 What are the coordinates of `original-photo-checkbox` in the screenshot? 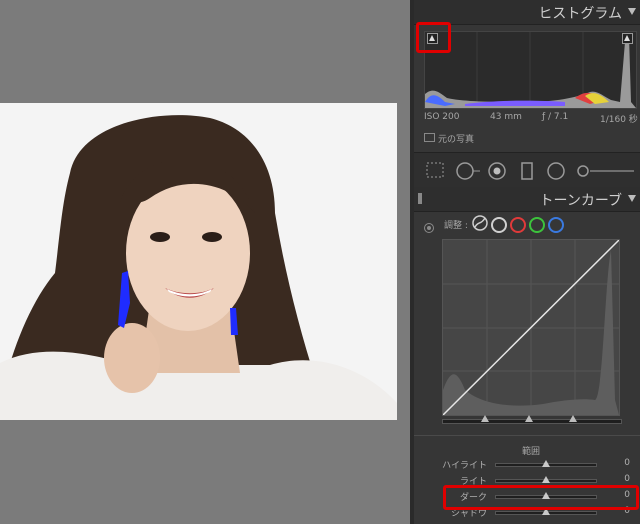 It's located at (429, 137).